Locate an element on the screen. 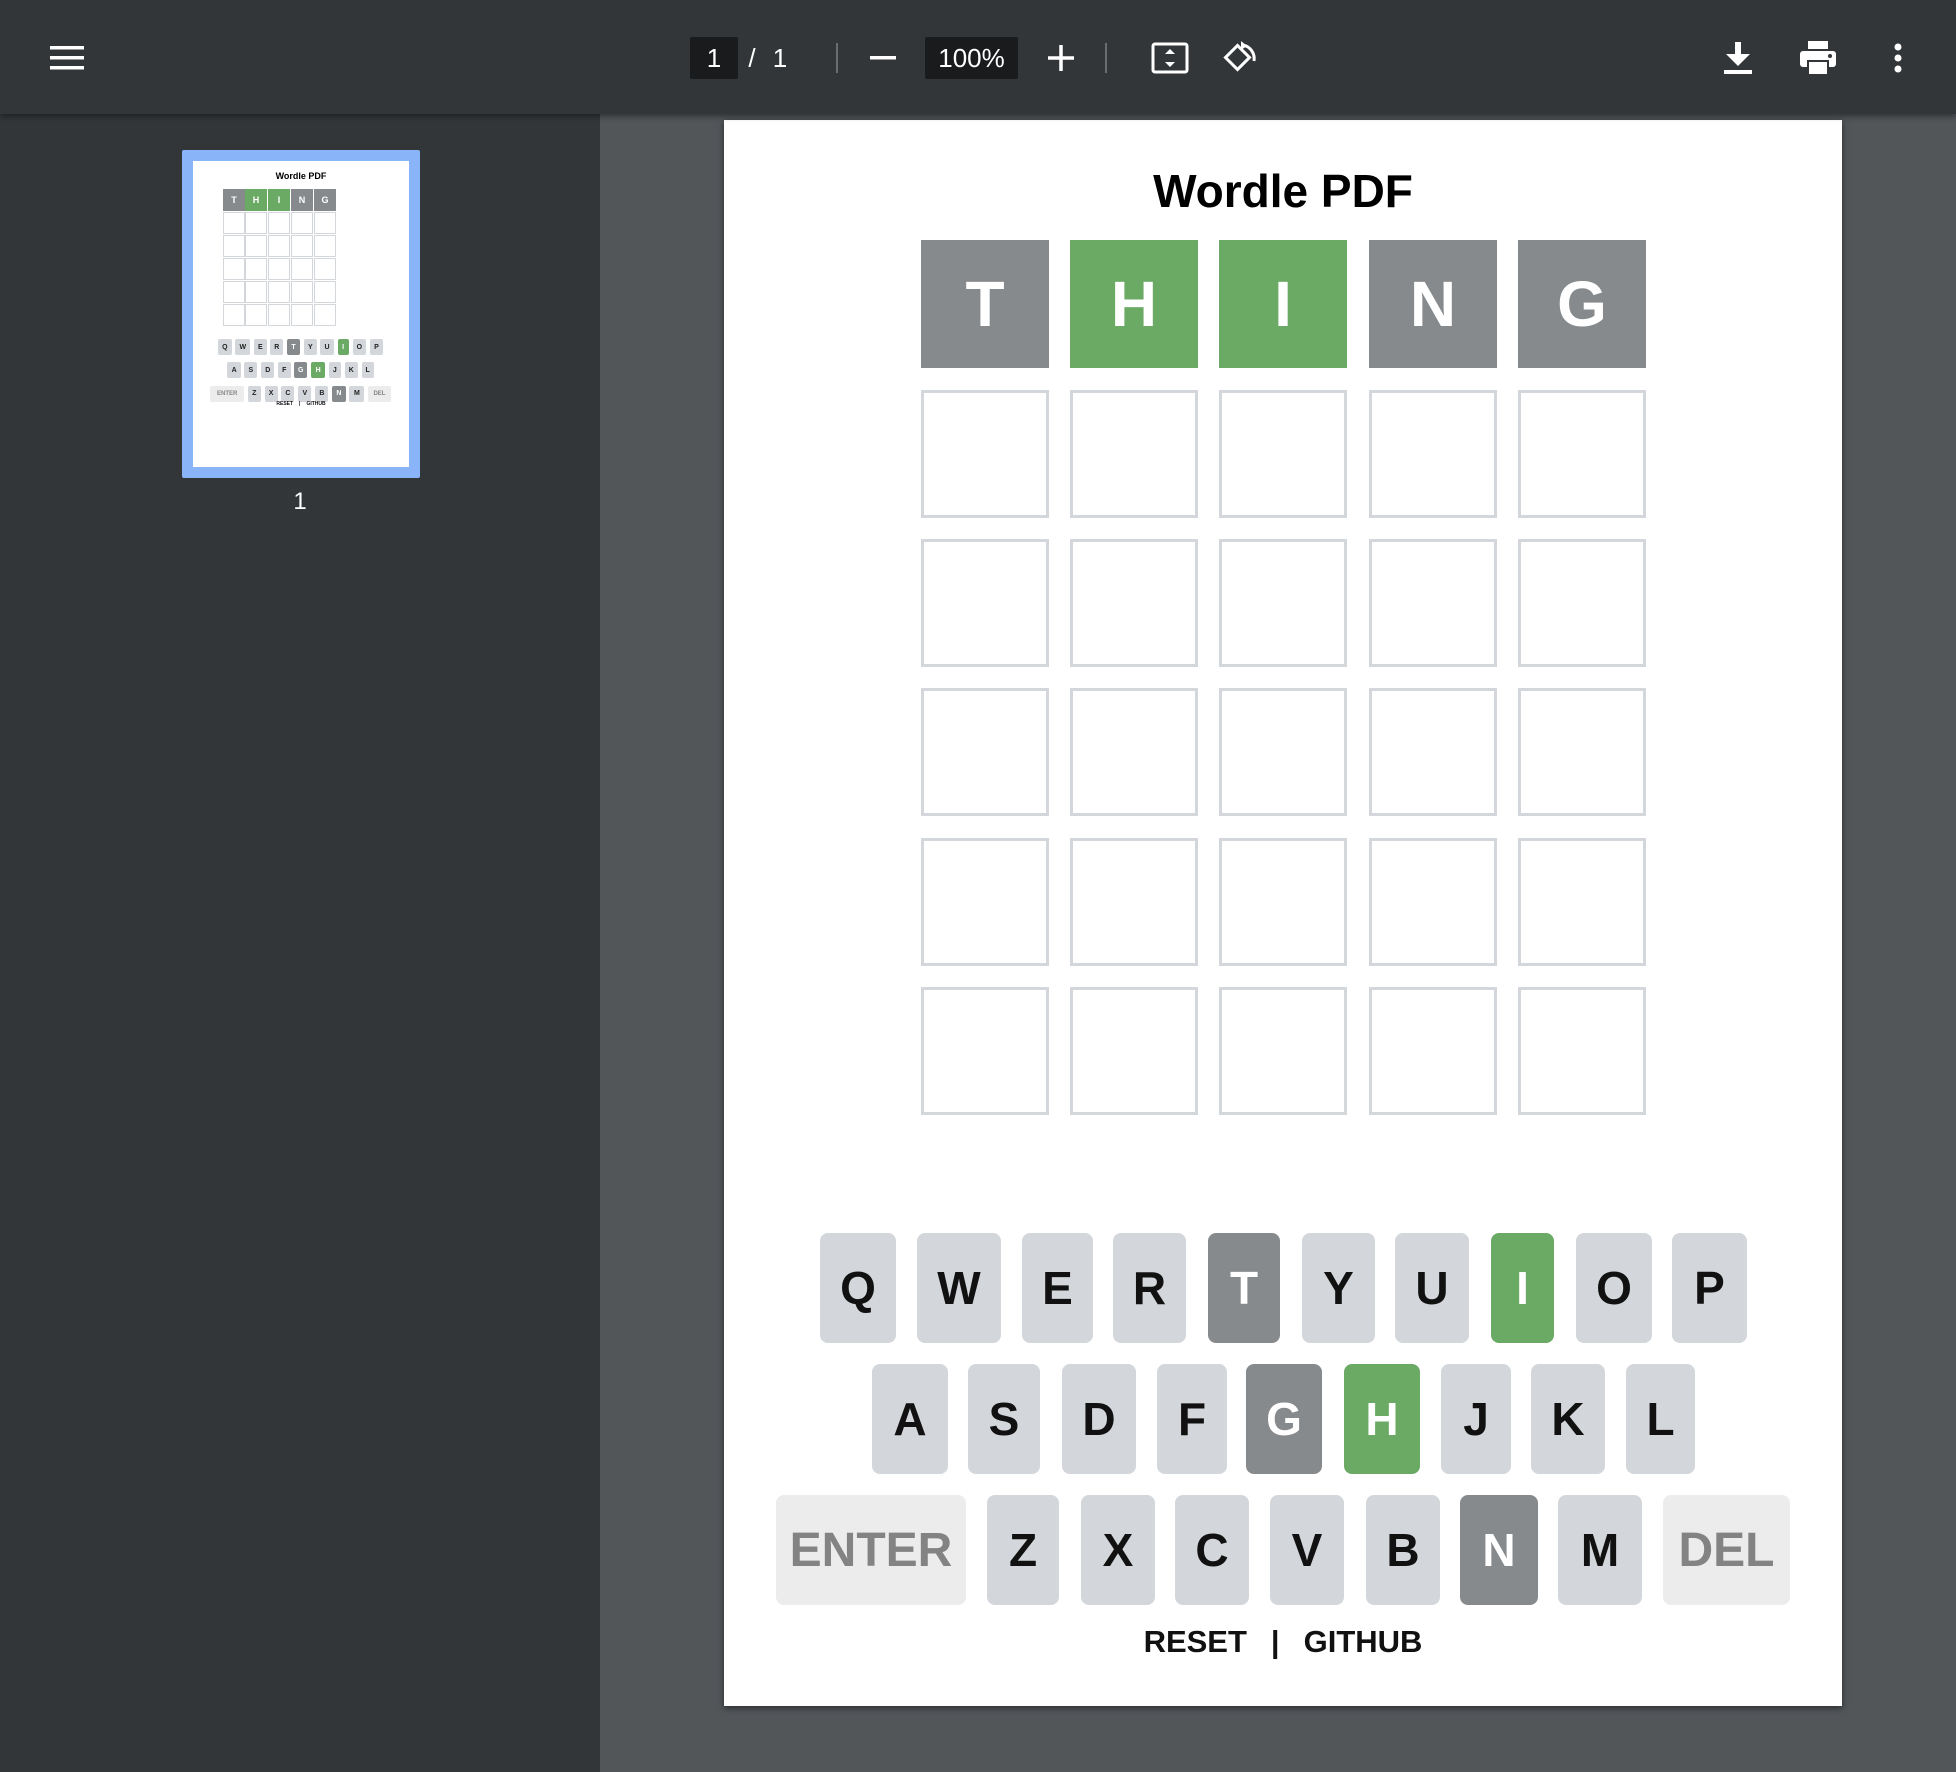 This screenshot has height=1772, width=1956. thumbnail-key: O is located at coordinates (359, 347).